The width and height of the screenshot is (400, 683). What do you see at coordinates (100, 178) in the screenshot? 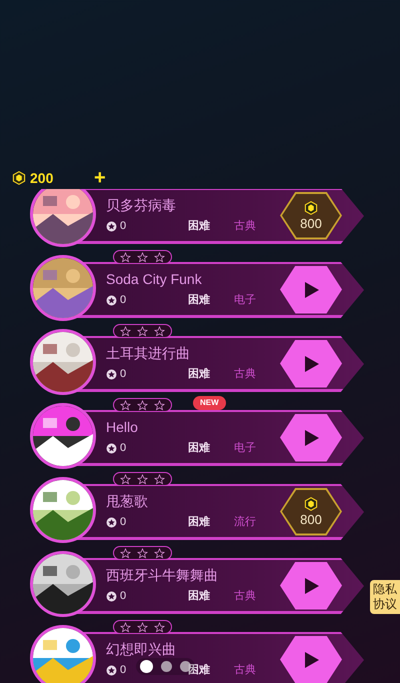
I see `add-coins-button: +` at bounding box center [100, 178].